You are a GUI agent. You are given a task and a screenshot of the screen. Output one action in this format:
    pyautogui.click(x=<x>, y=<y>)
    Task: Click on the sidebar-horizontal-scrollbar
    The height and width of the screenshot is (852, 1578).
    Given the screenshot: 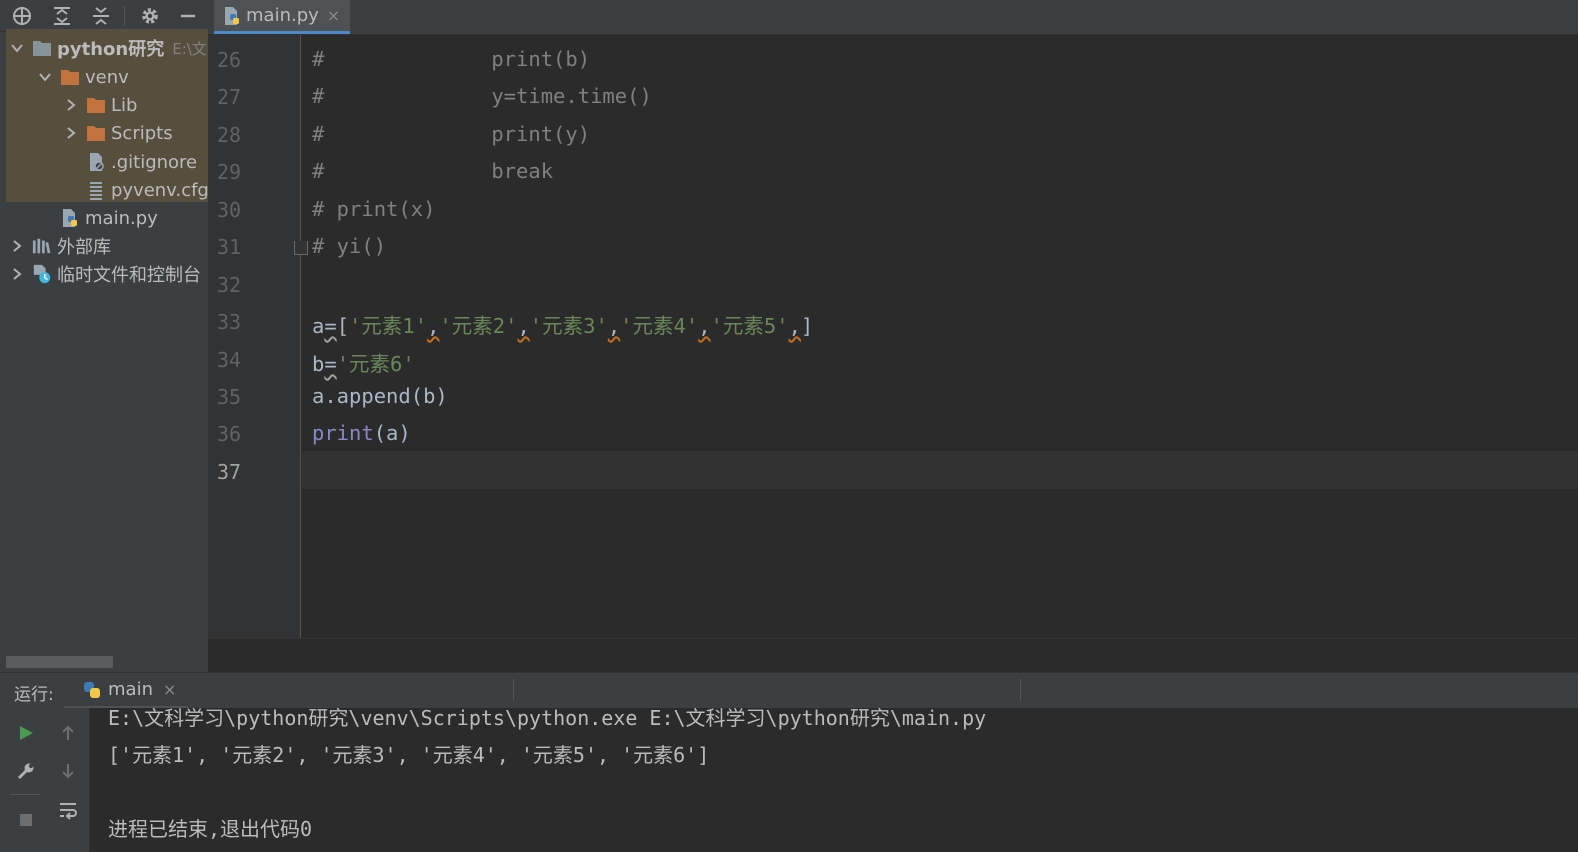 What is the action you would take?
    pyautogui.click(x=59, y=662)
    